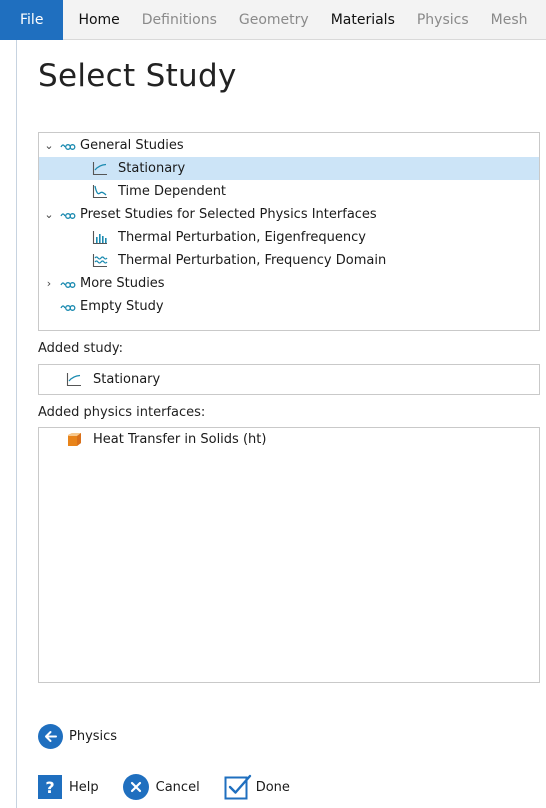 The image size is (546, 808). Describe the element at coordinates (84, 787) in the screenshot. I see `help-button-label: Help` at that location.